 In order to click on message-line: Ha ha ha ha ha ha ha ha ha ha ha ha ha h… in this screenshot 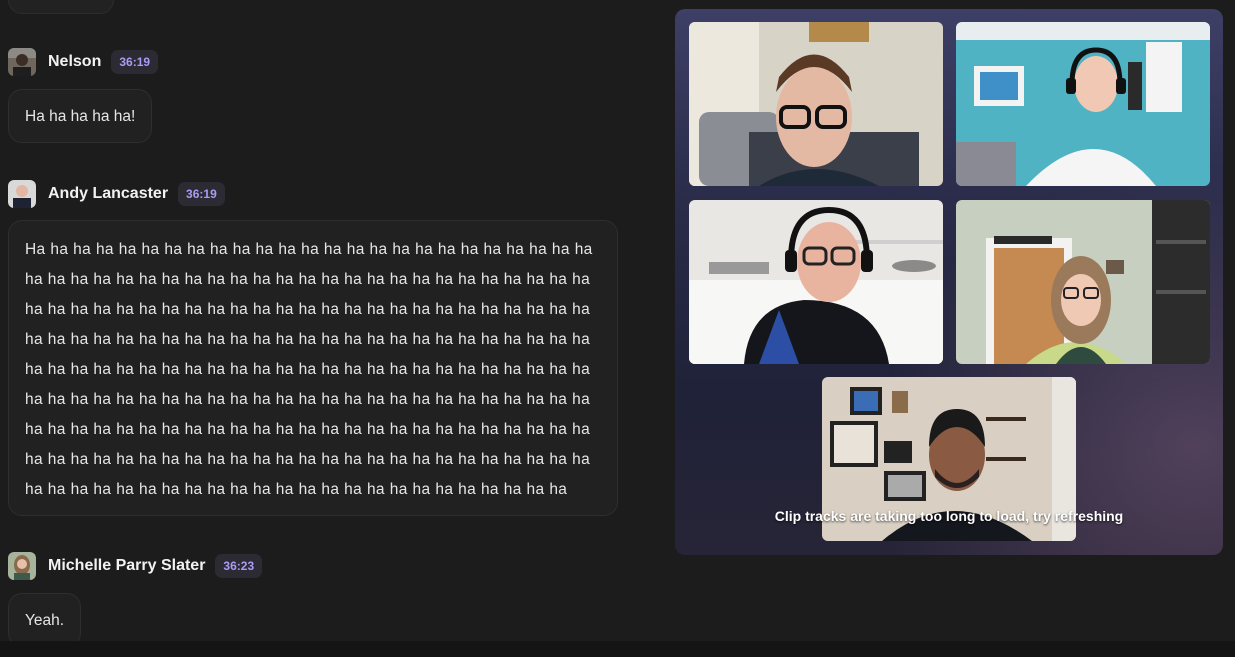, I will do `click(309, 249)`.